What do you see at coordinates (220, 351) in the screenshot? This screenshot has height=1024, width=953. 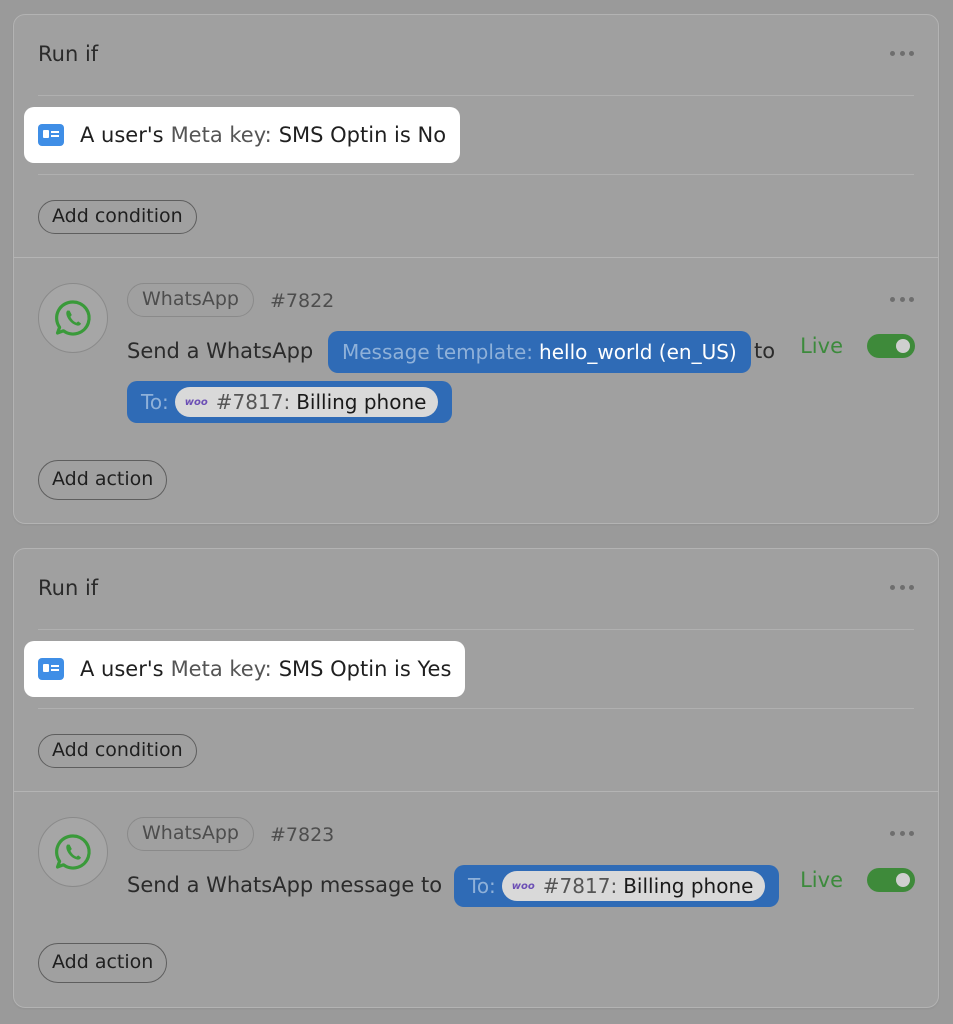 I see `action-text: Send a WhatsApp` at bounding box center [220, 351].